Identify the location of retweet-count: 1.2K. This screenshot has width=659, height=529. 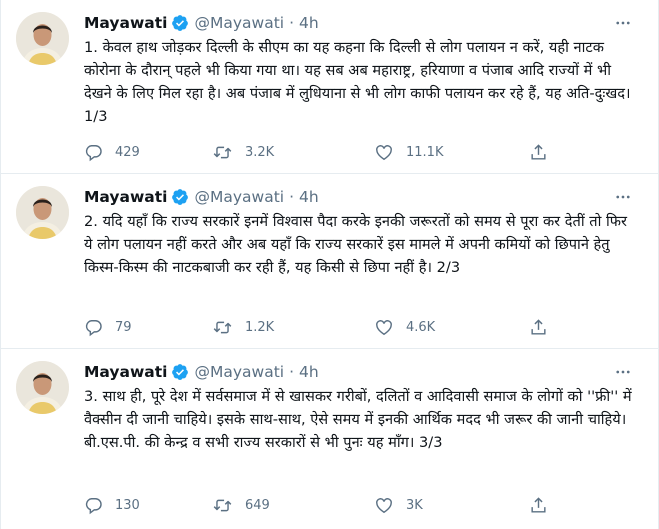
(260, 327).